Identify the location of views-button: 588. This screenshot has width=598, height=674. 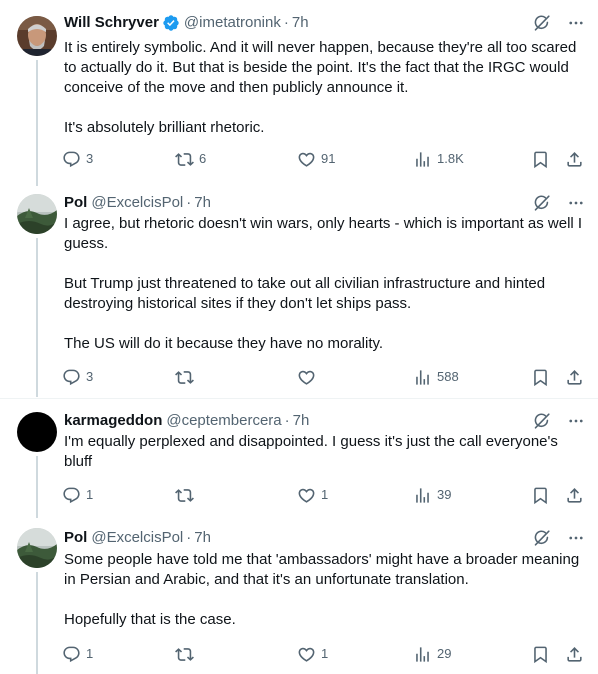
(436, 377).